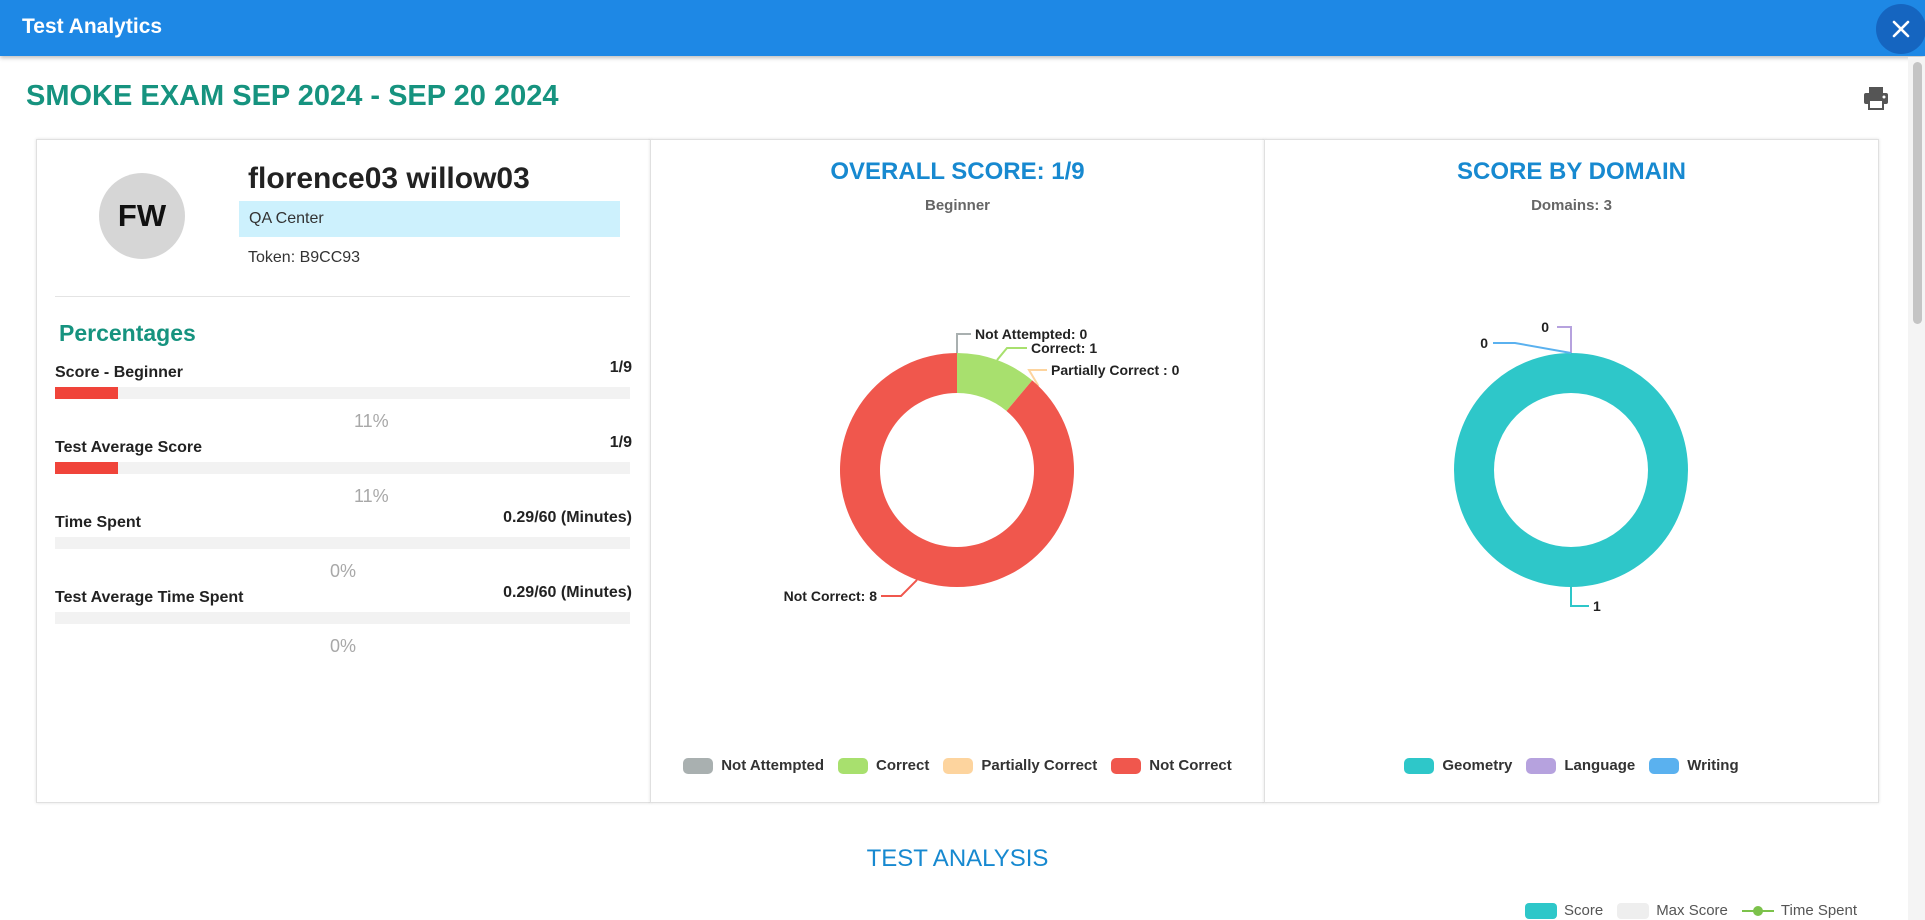 This screenshot has height=920, width=1925. I want to click on slice-label: 1, so click(1597, 606).